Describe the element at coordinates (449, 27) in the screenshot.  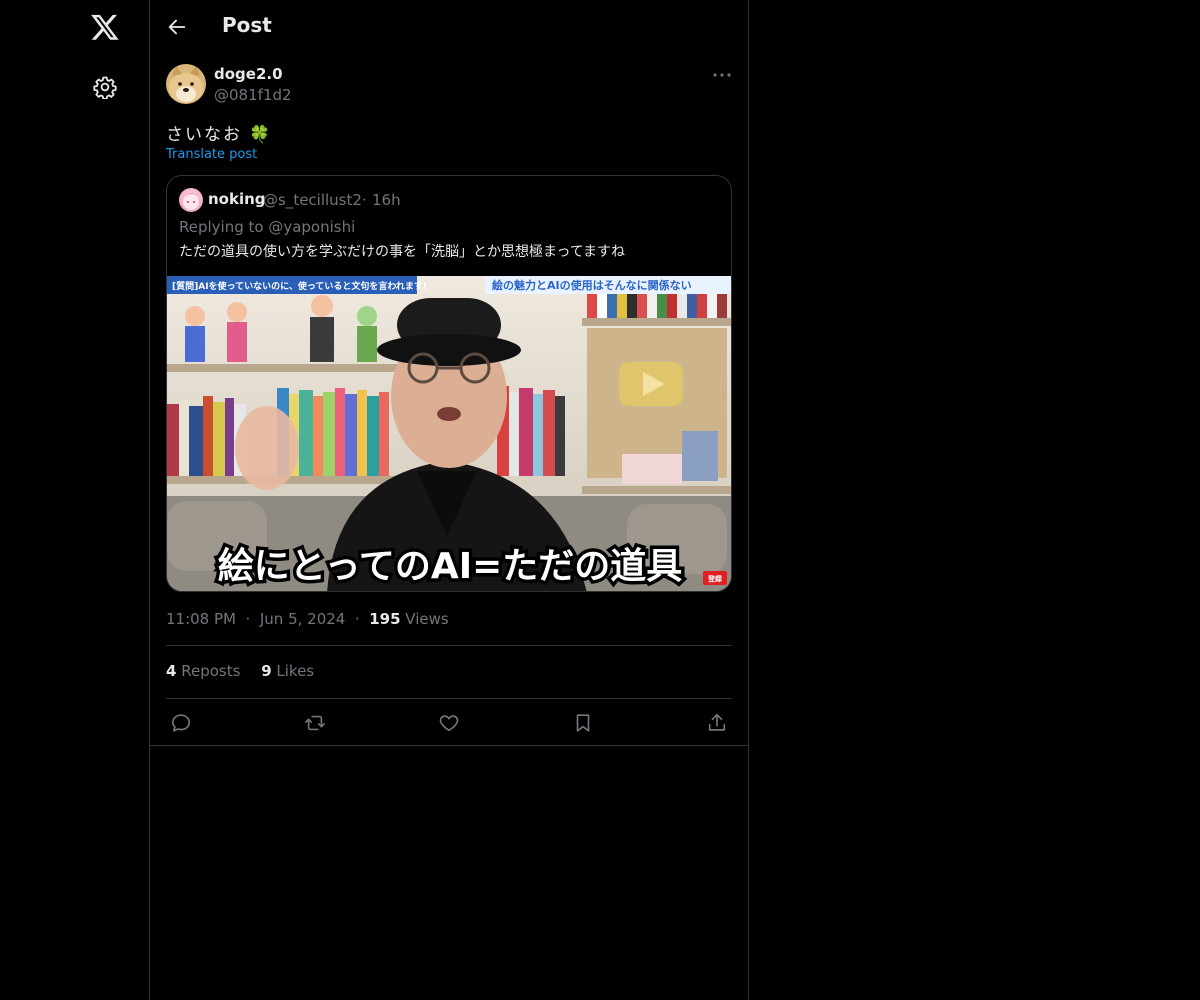
I see `header: Post` at that location.